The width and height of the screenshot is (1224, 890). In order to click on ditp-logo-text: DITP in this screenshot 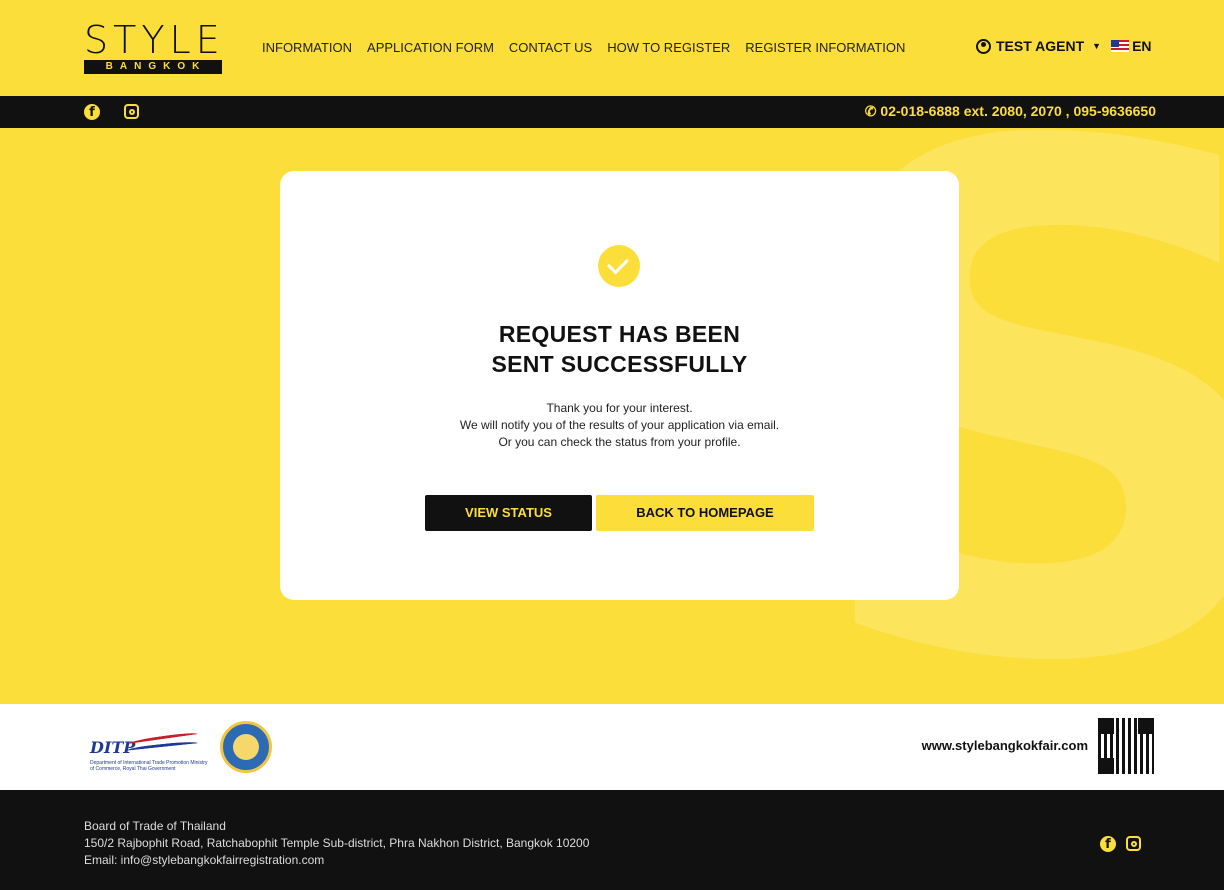, I will do `click(113, 747)`.